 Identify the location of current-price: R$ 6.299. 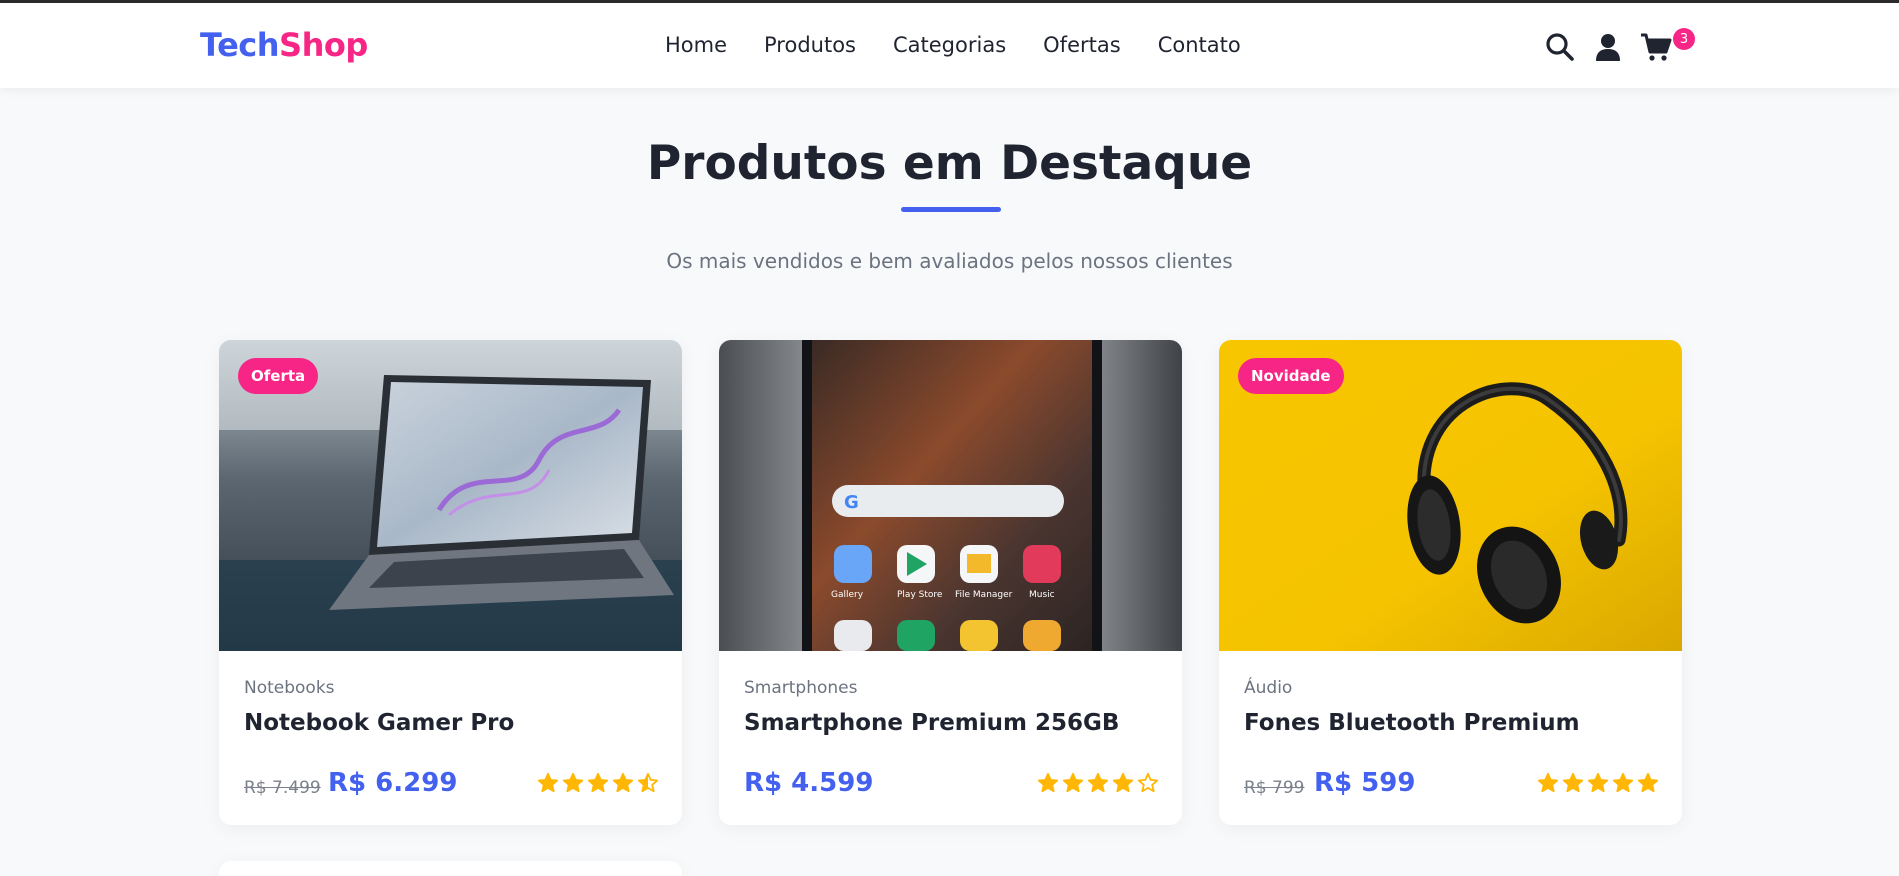
(393, 783).